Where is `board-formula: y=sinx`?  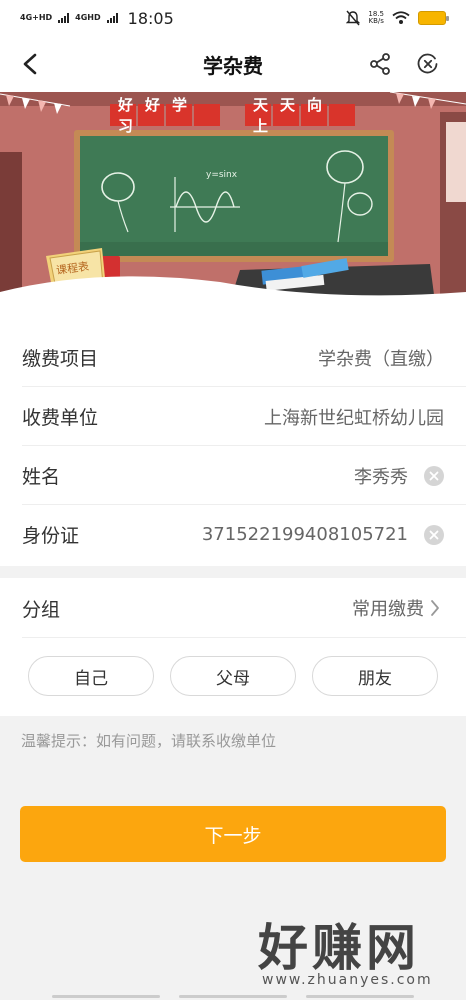
board-formula: y=sinx is located at coordinates (222, 175).